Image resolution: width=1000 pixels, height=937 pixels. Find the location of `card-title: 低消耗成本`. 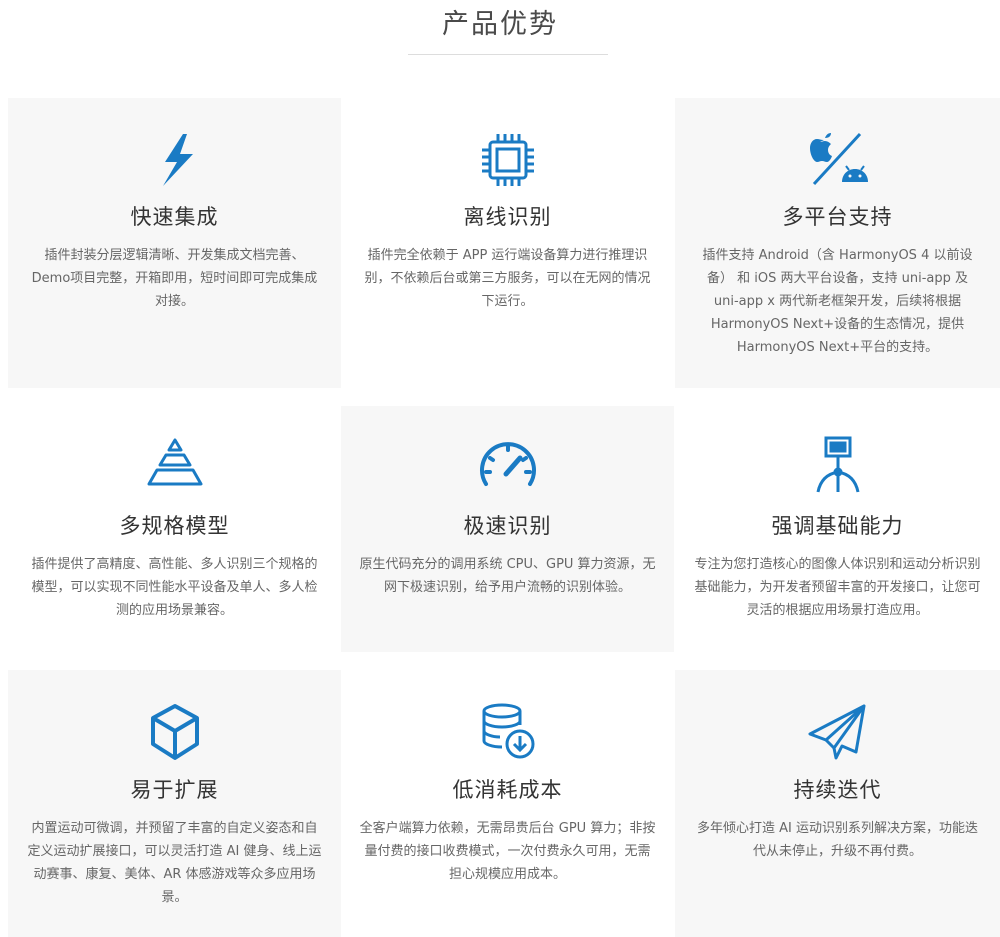

card-title: 低消耗成本 is located at coordinates (507, 790).